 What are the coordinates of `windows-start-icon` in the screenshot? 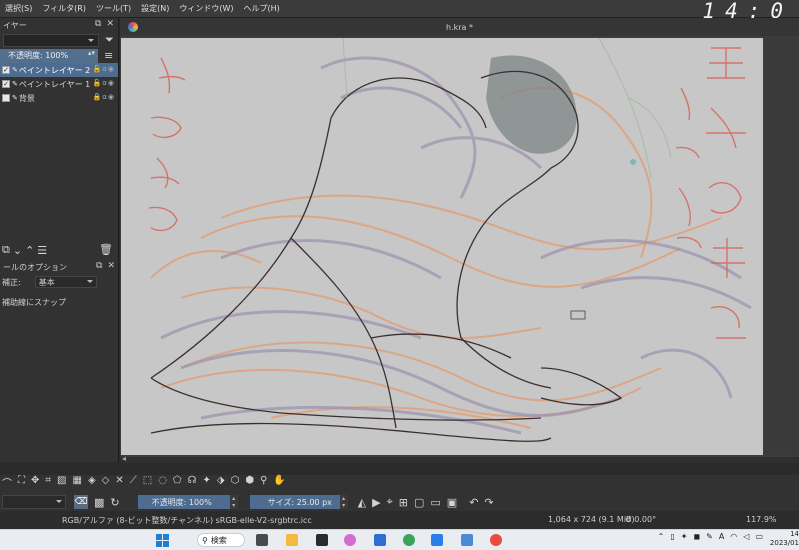 It's located at (162, 540).